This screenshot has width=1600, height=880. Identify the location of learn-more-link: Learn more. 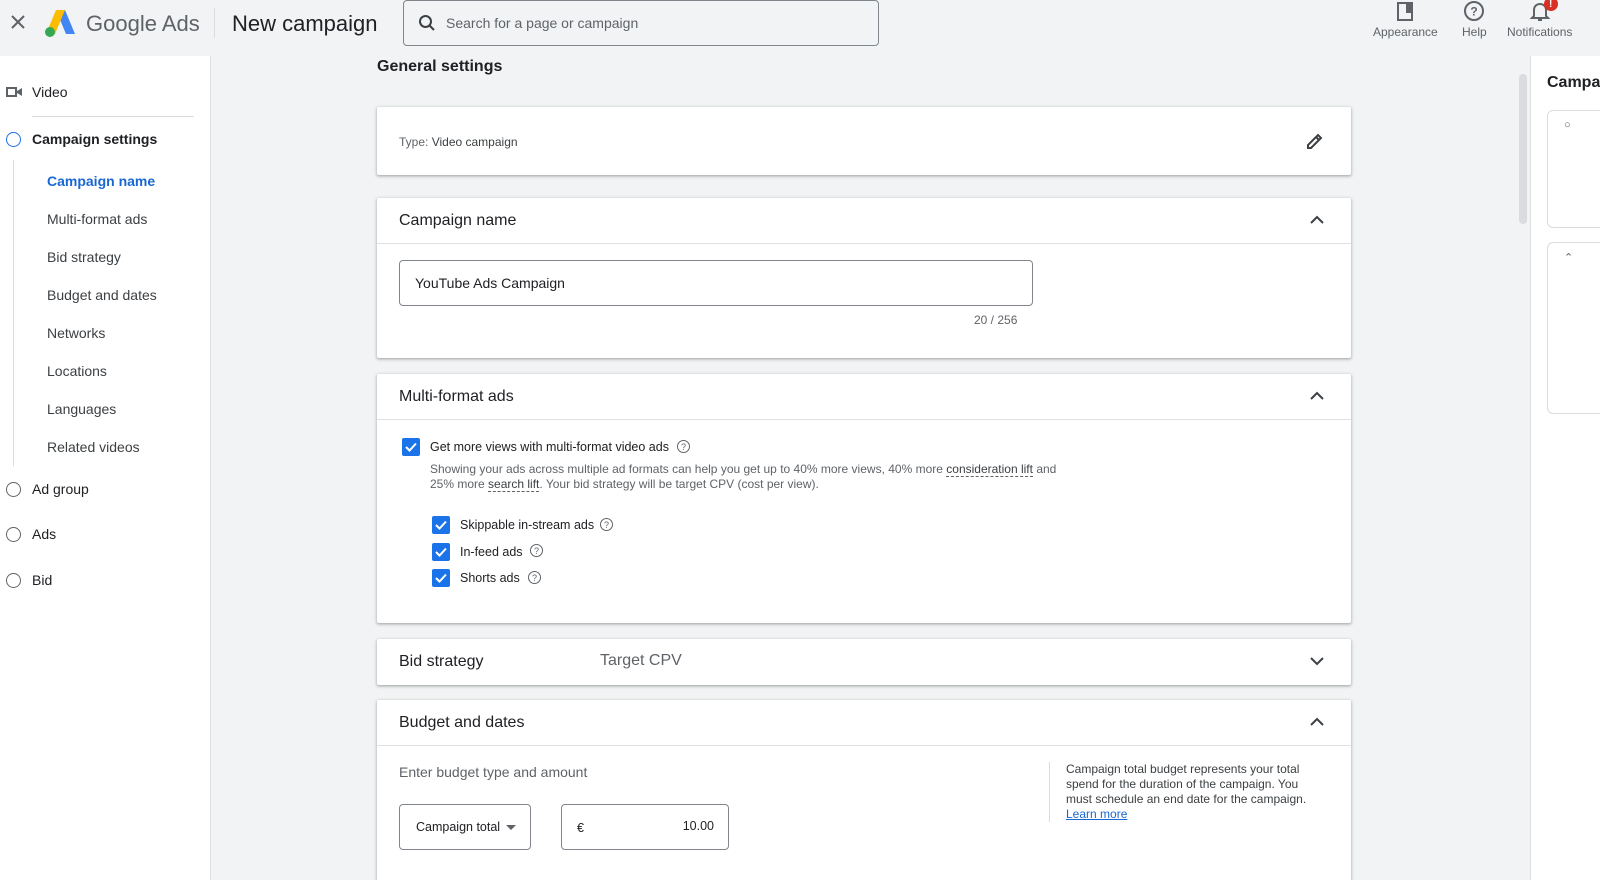
(1187, 814).